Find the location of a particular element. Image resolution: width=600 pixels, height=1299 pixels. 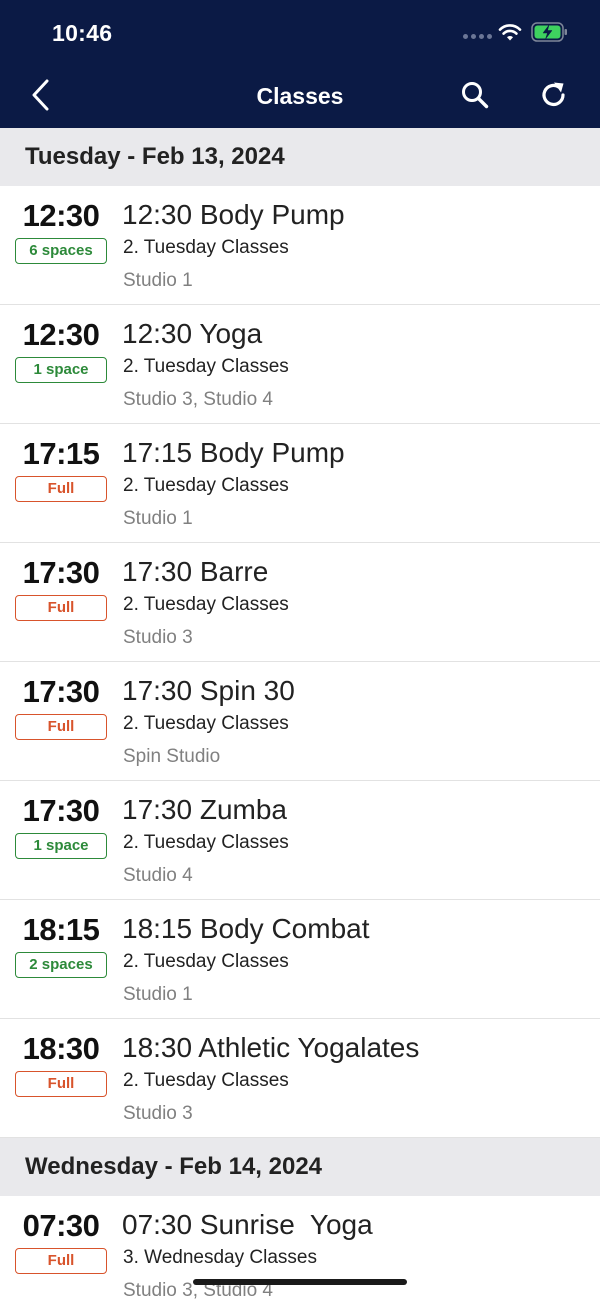

nav-header: 10:46 Classes is located at coordinates (300, 64).